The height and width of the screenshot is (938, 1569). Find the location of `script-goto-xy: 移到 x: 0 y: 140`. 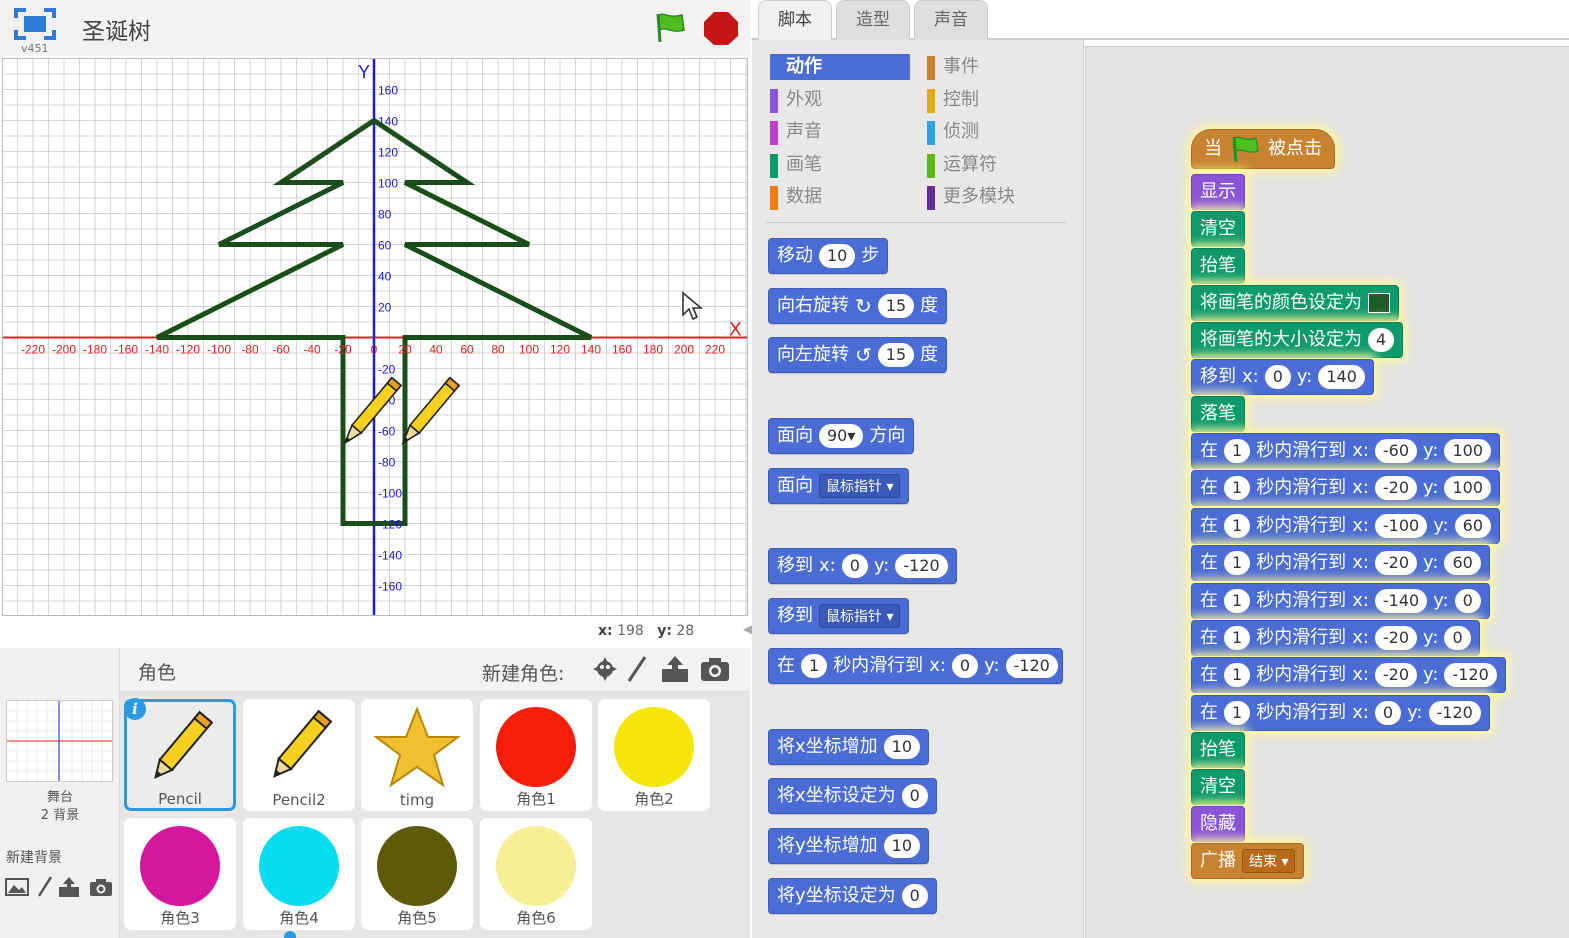

script-goto-xy: 移到 x: 0 y: 140 is located at coordinates (1282, 377).